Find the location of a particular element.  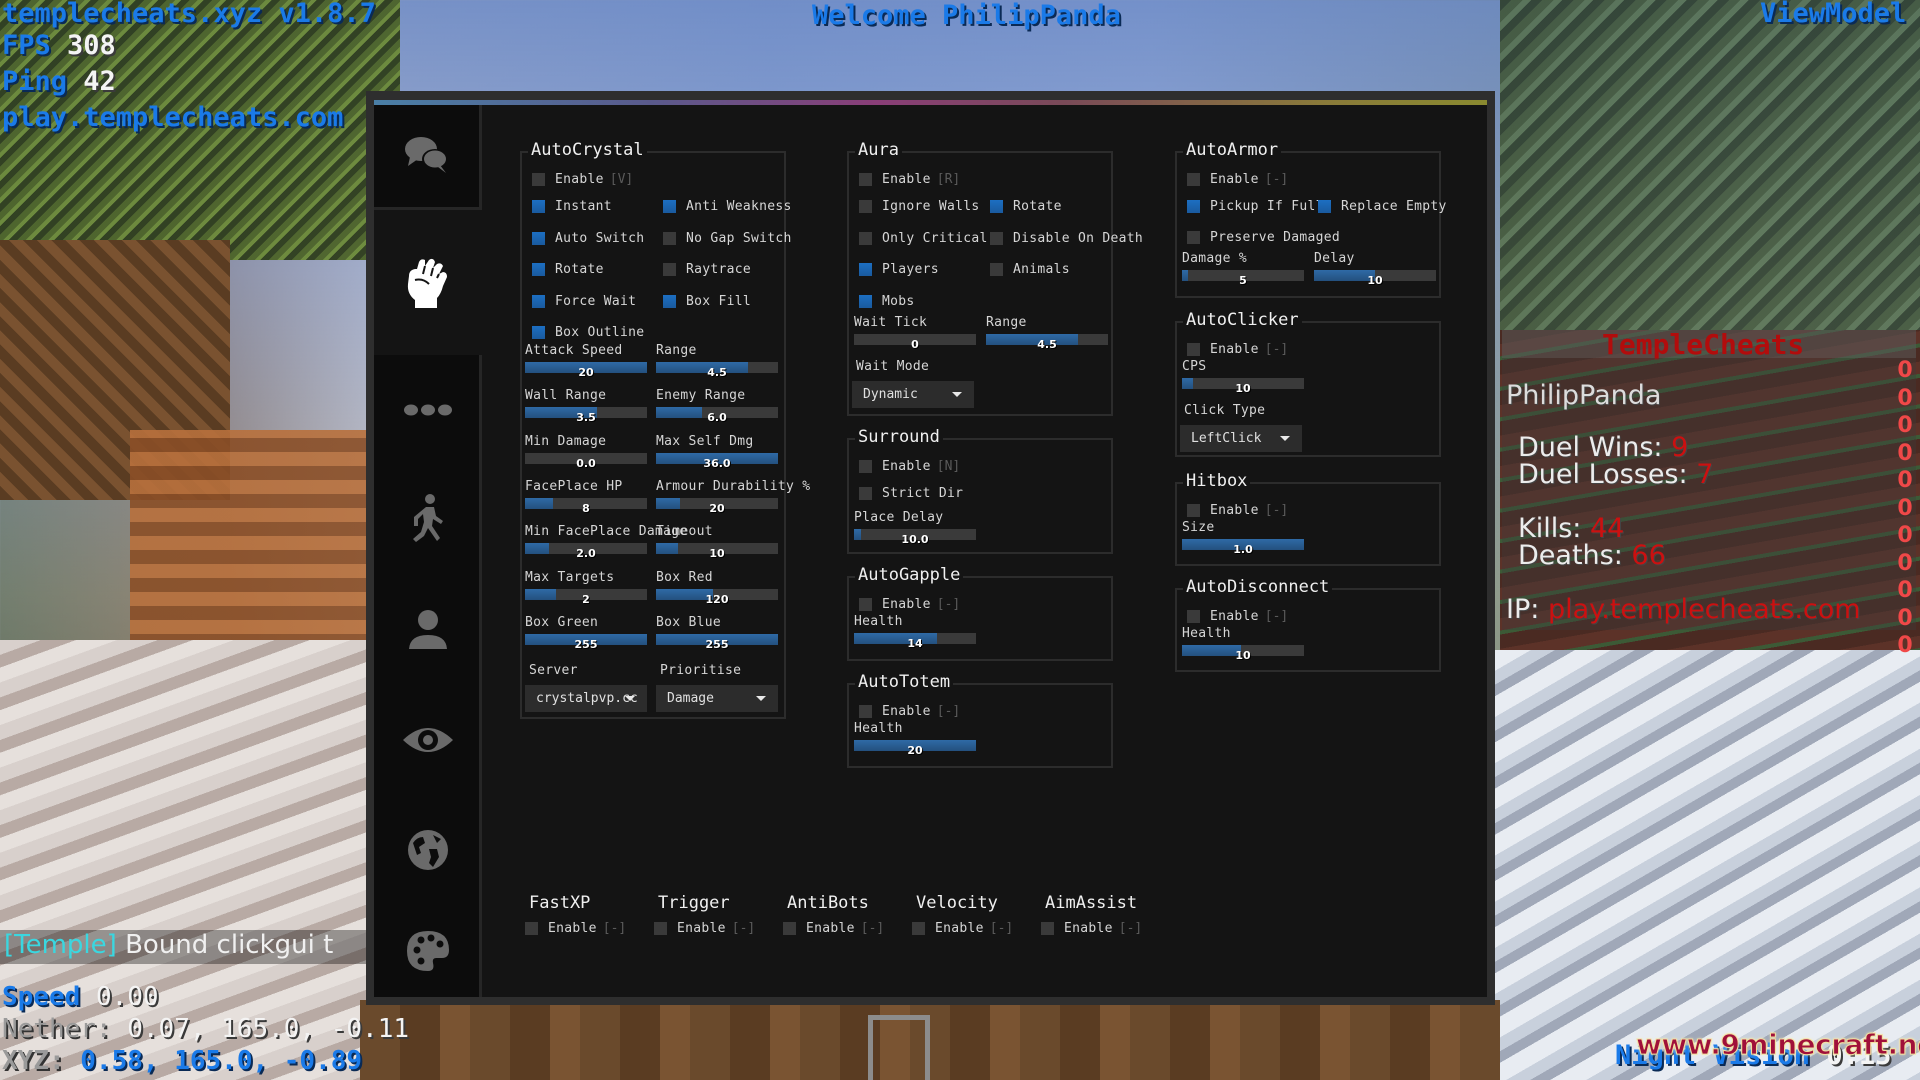

slider: 2 is located at coordinates (586, 597).